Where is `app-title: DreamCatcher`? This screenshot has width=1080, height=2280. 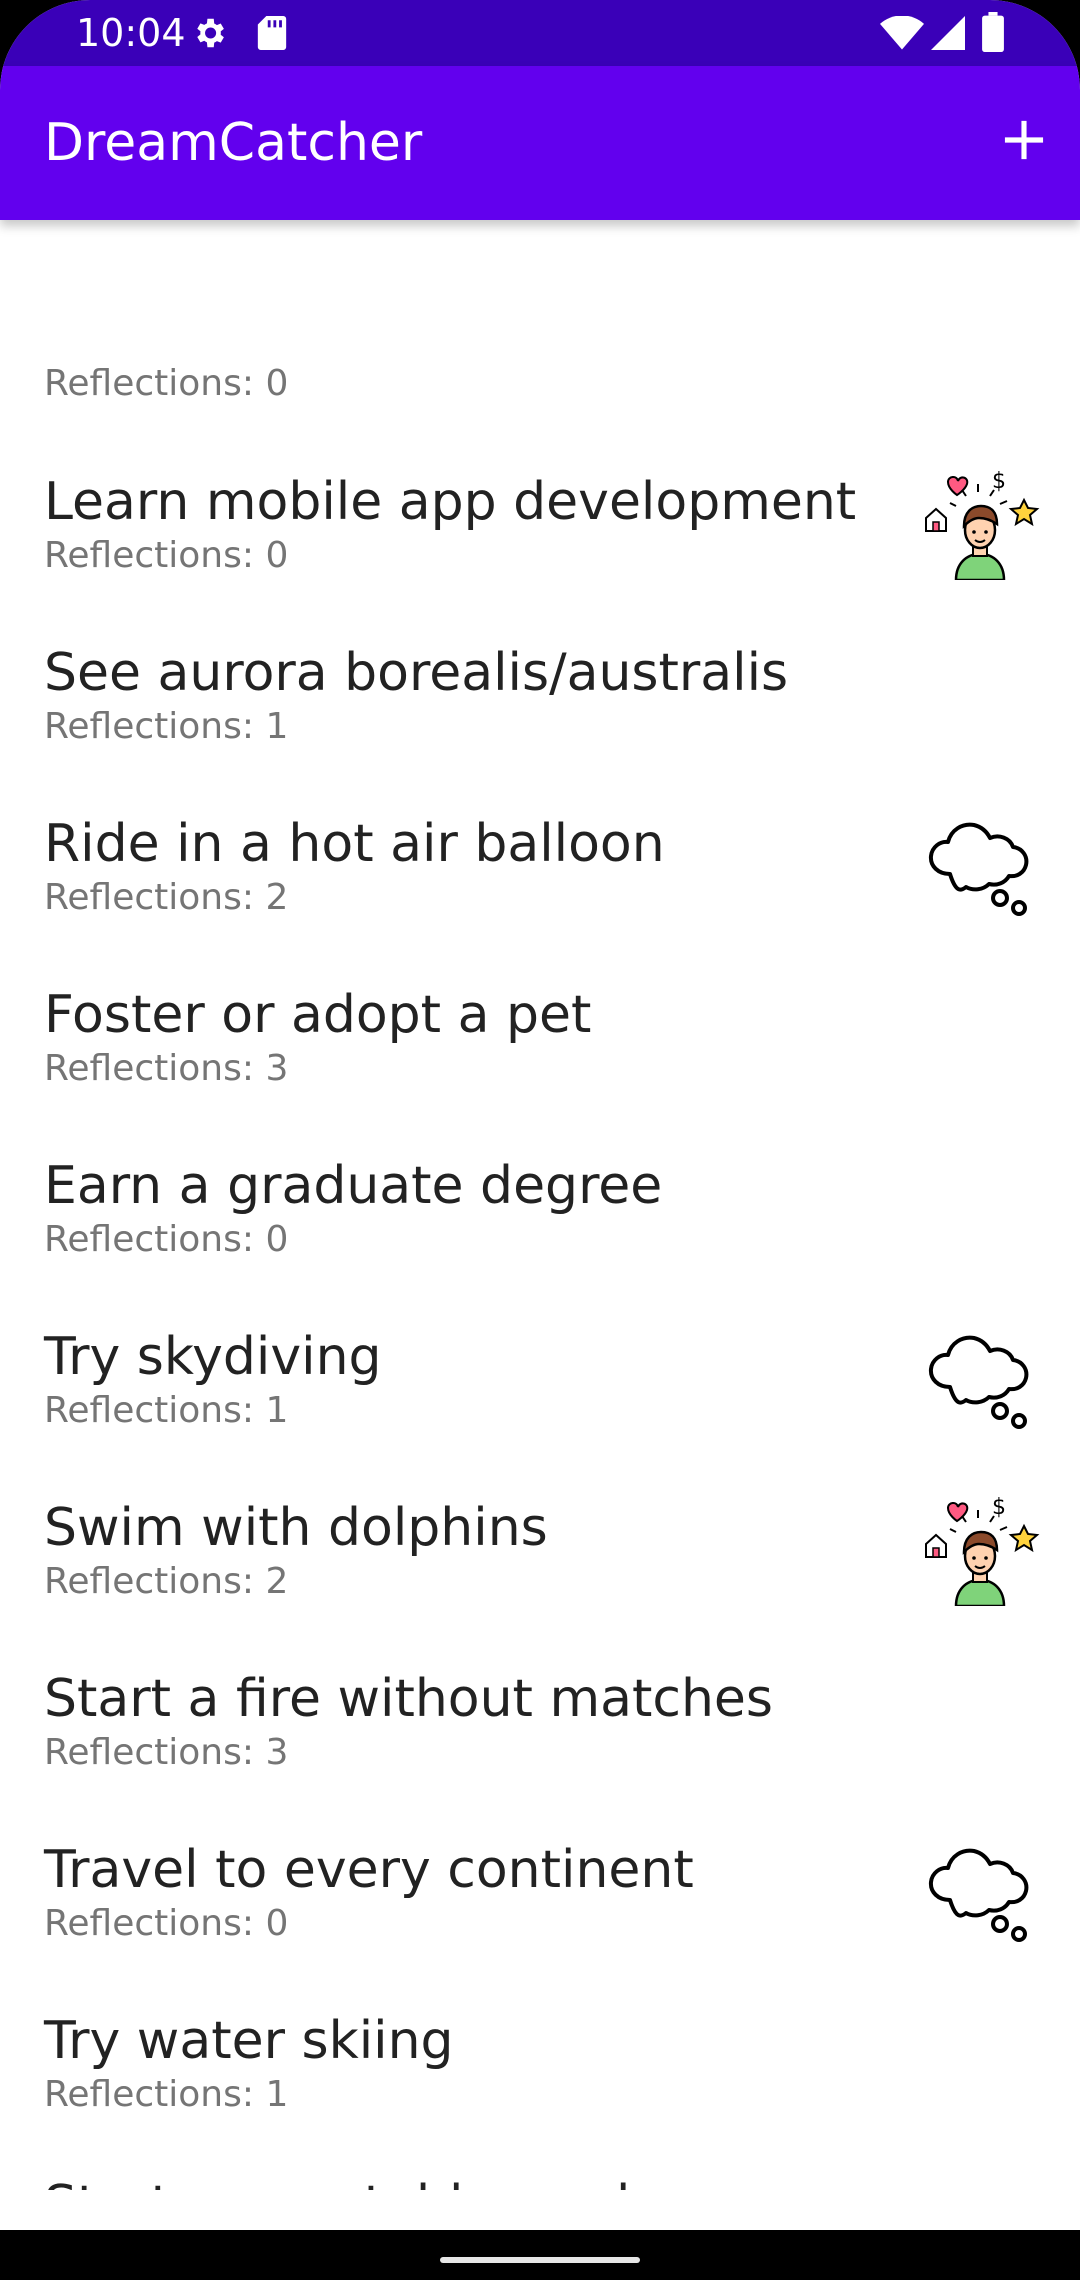
app-title: DreamCatcher is located at coordinates (233, 143).